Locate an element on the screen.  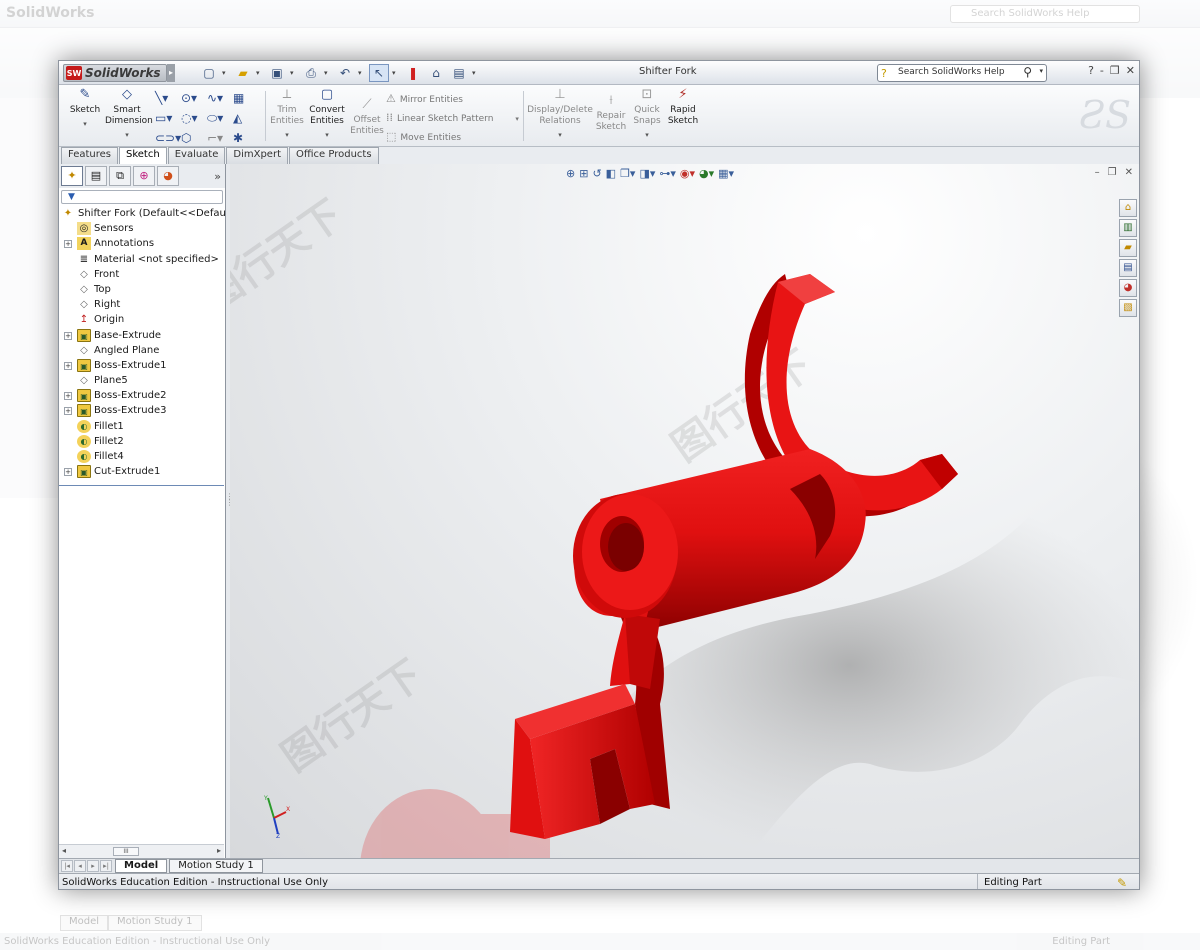
new-dropdown-icon: ▾ is located at coordinates (226, 73).